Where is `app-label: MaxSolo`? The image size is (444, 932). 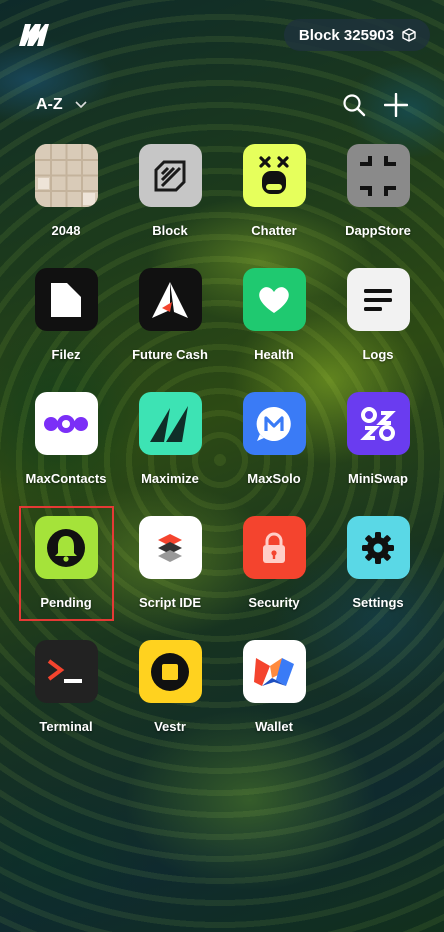
app-label: MaxSolo is located at coordinates (274, 478).